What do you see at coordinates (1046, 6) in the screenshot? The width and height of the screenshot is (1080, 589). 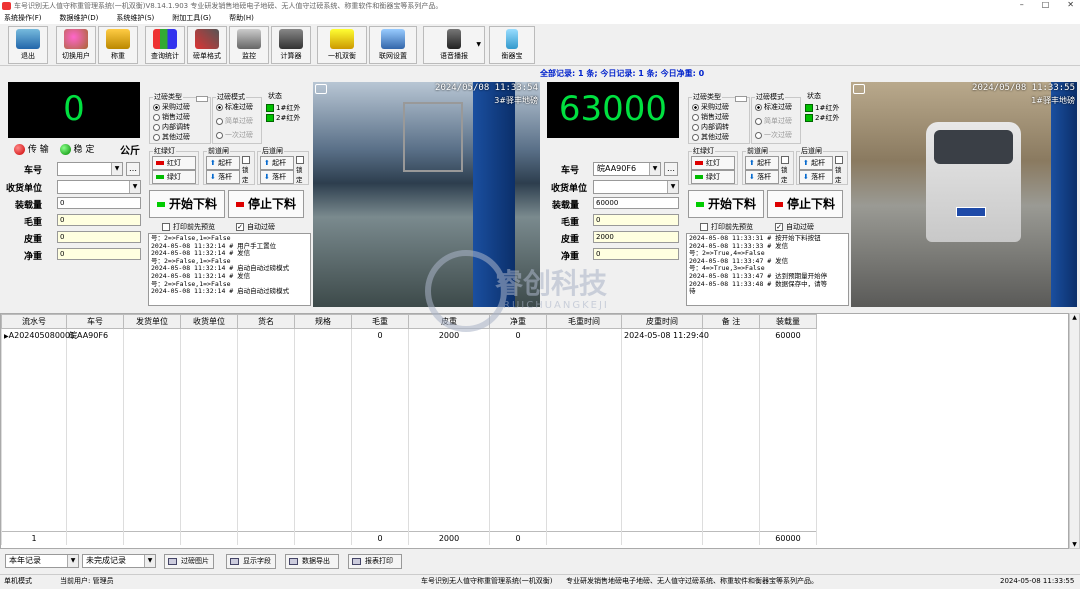 I see `maximize-icon: □` at bounding box center [1046, 6].